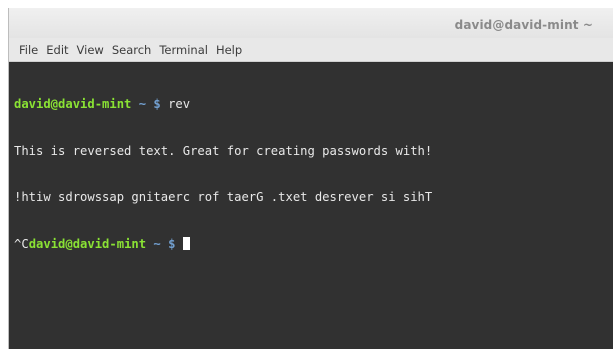 The image size is (613, 349). I want to click on menu-view: View, so click(90, 50).